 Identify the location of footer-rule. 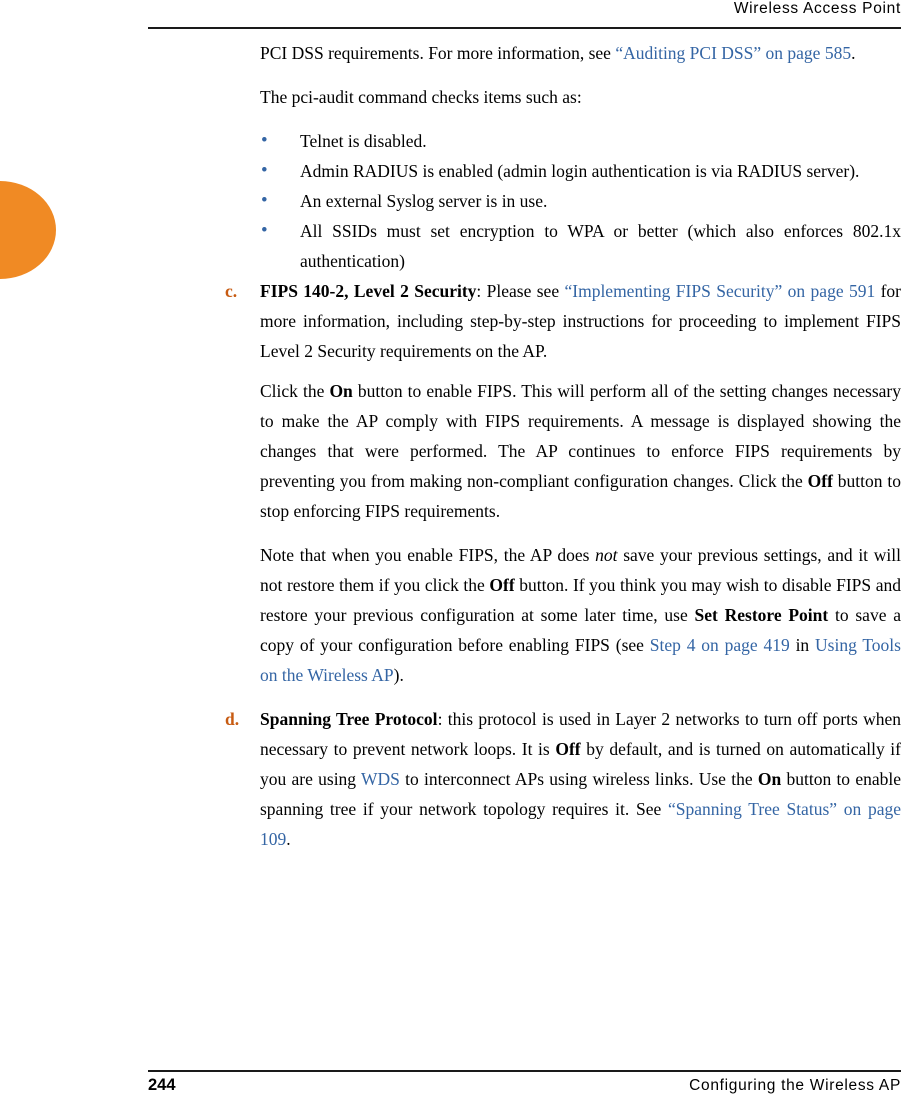
(524, 1071).